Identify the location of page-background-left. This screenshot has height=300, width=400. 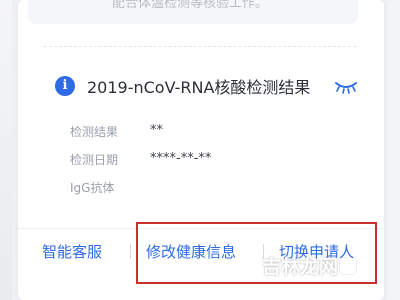
(6, 150).